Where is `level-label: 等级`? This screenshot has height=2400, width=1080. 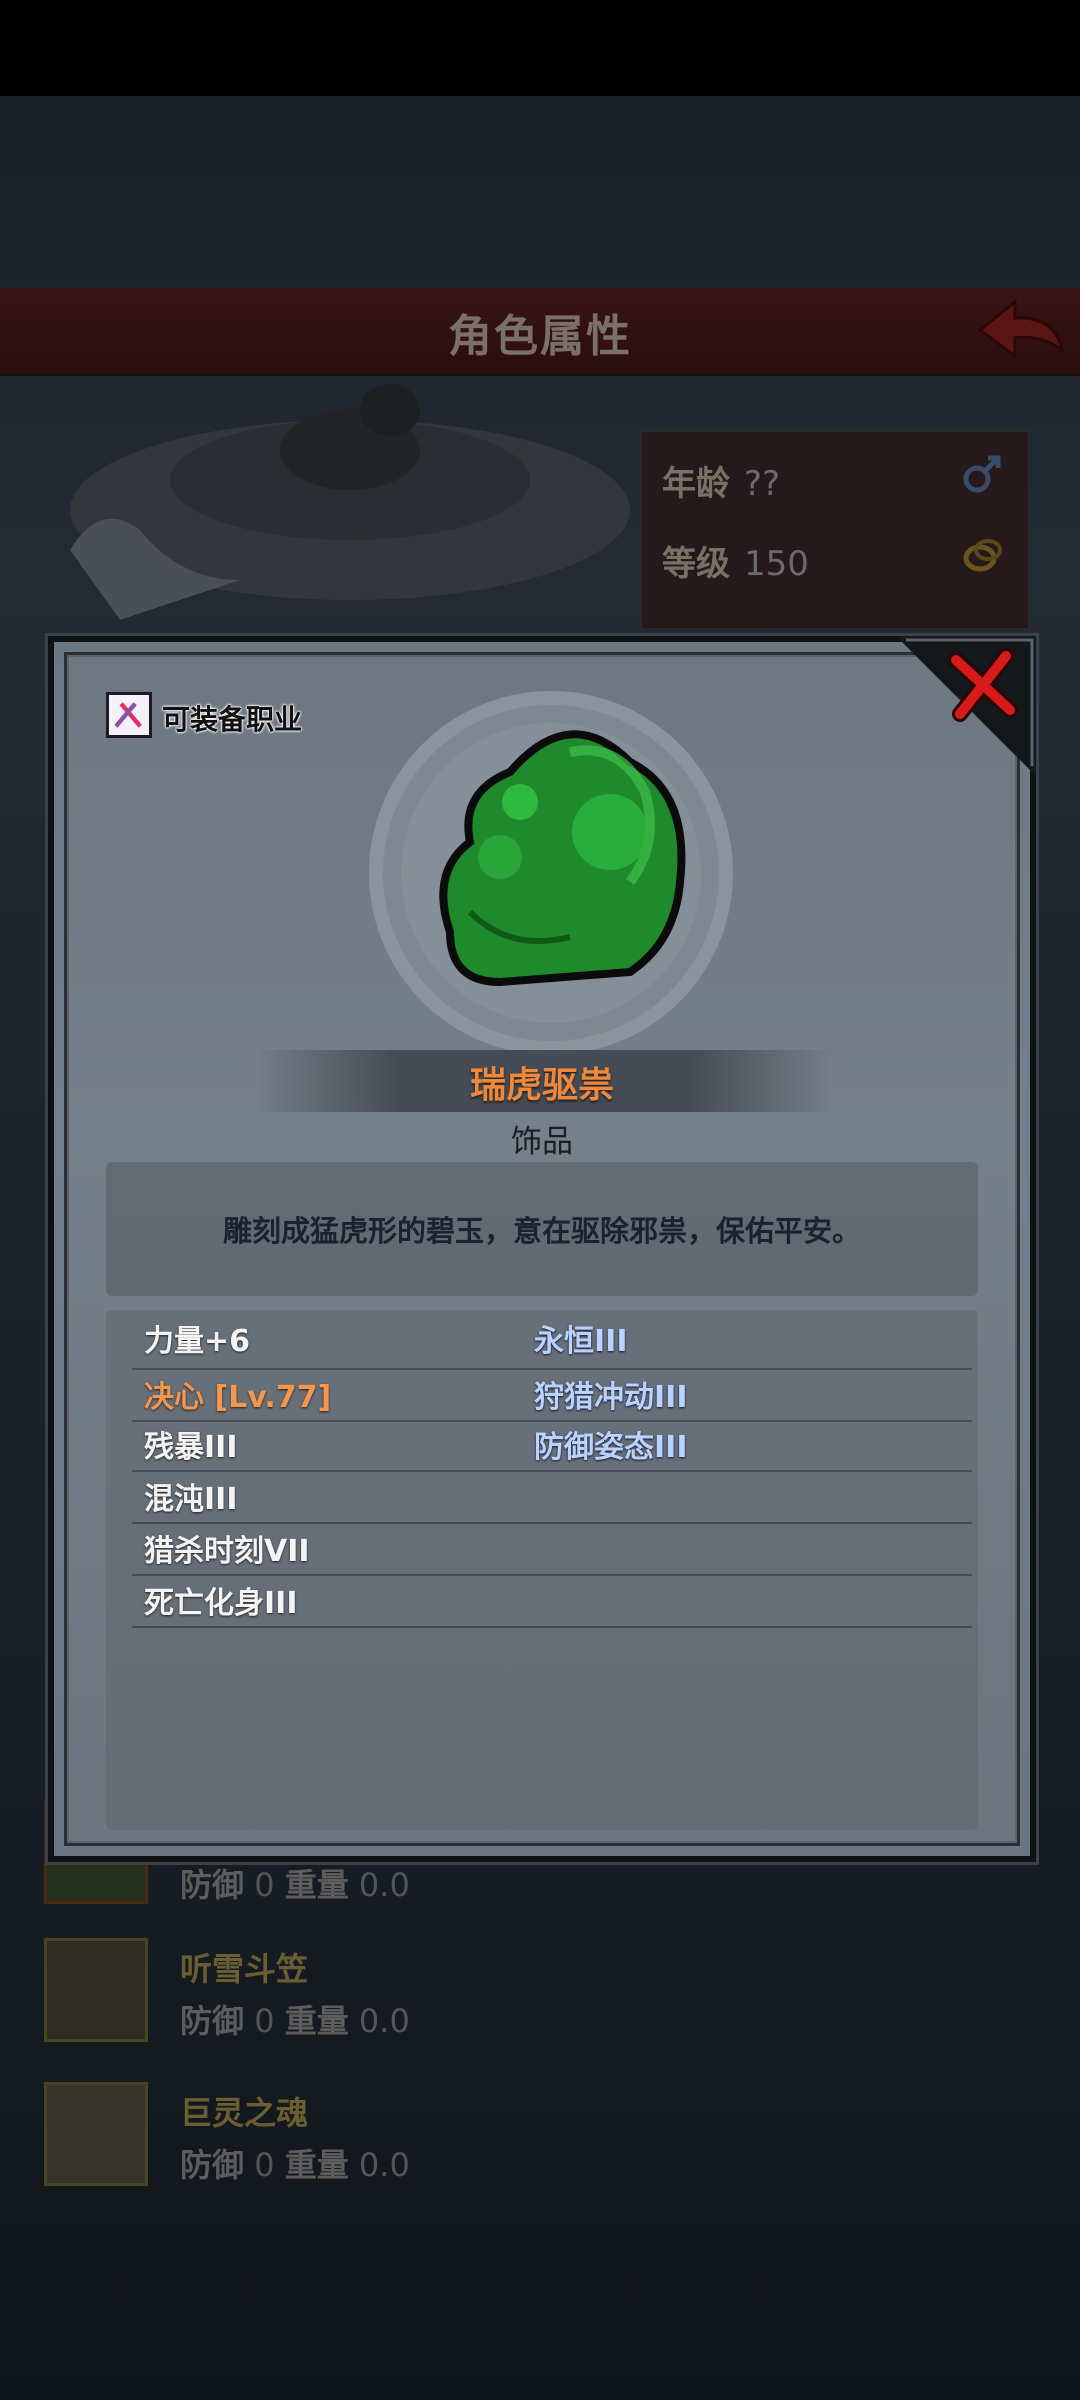 level-label: 等级 is located at coordinates (696, 564).